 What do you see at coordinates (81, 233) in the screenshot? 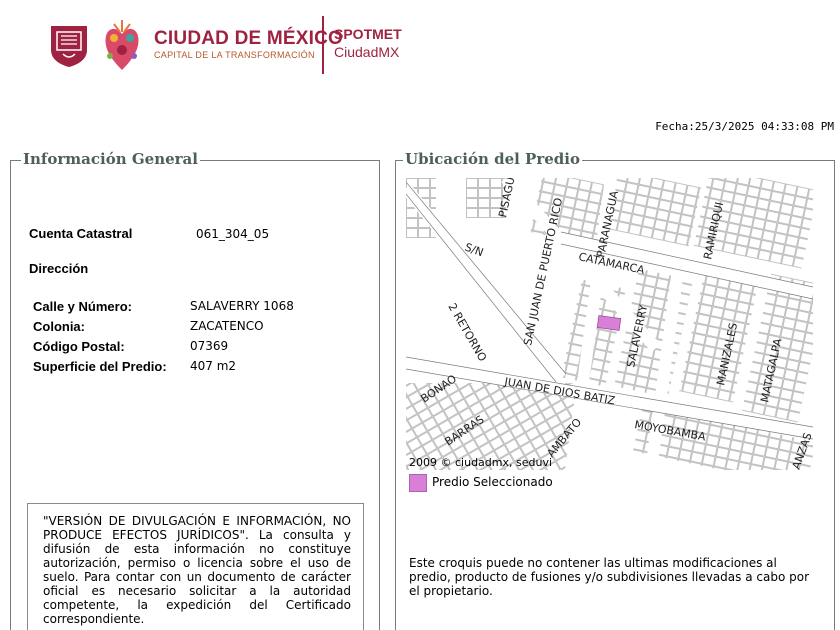
I see `cuenta-label: Cuenta Catastral` at bounding box center [81, 233].